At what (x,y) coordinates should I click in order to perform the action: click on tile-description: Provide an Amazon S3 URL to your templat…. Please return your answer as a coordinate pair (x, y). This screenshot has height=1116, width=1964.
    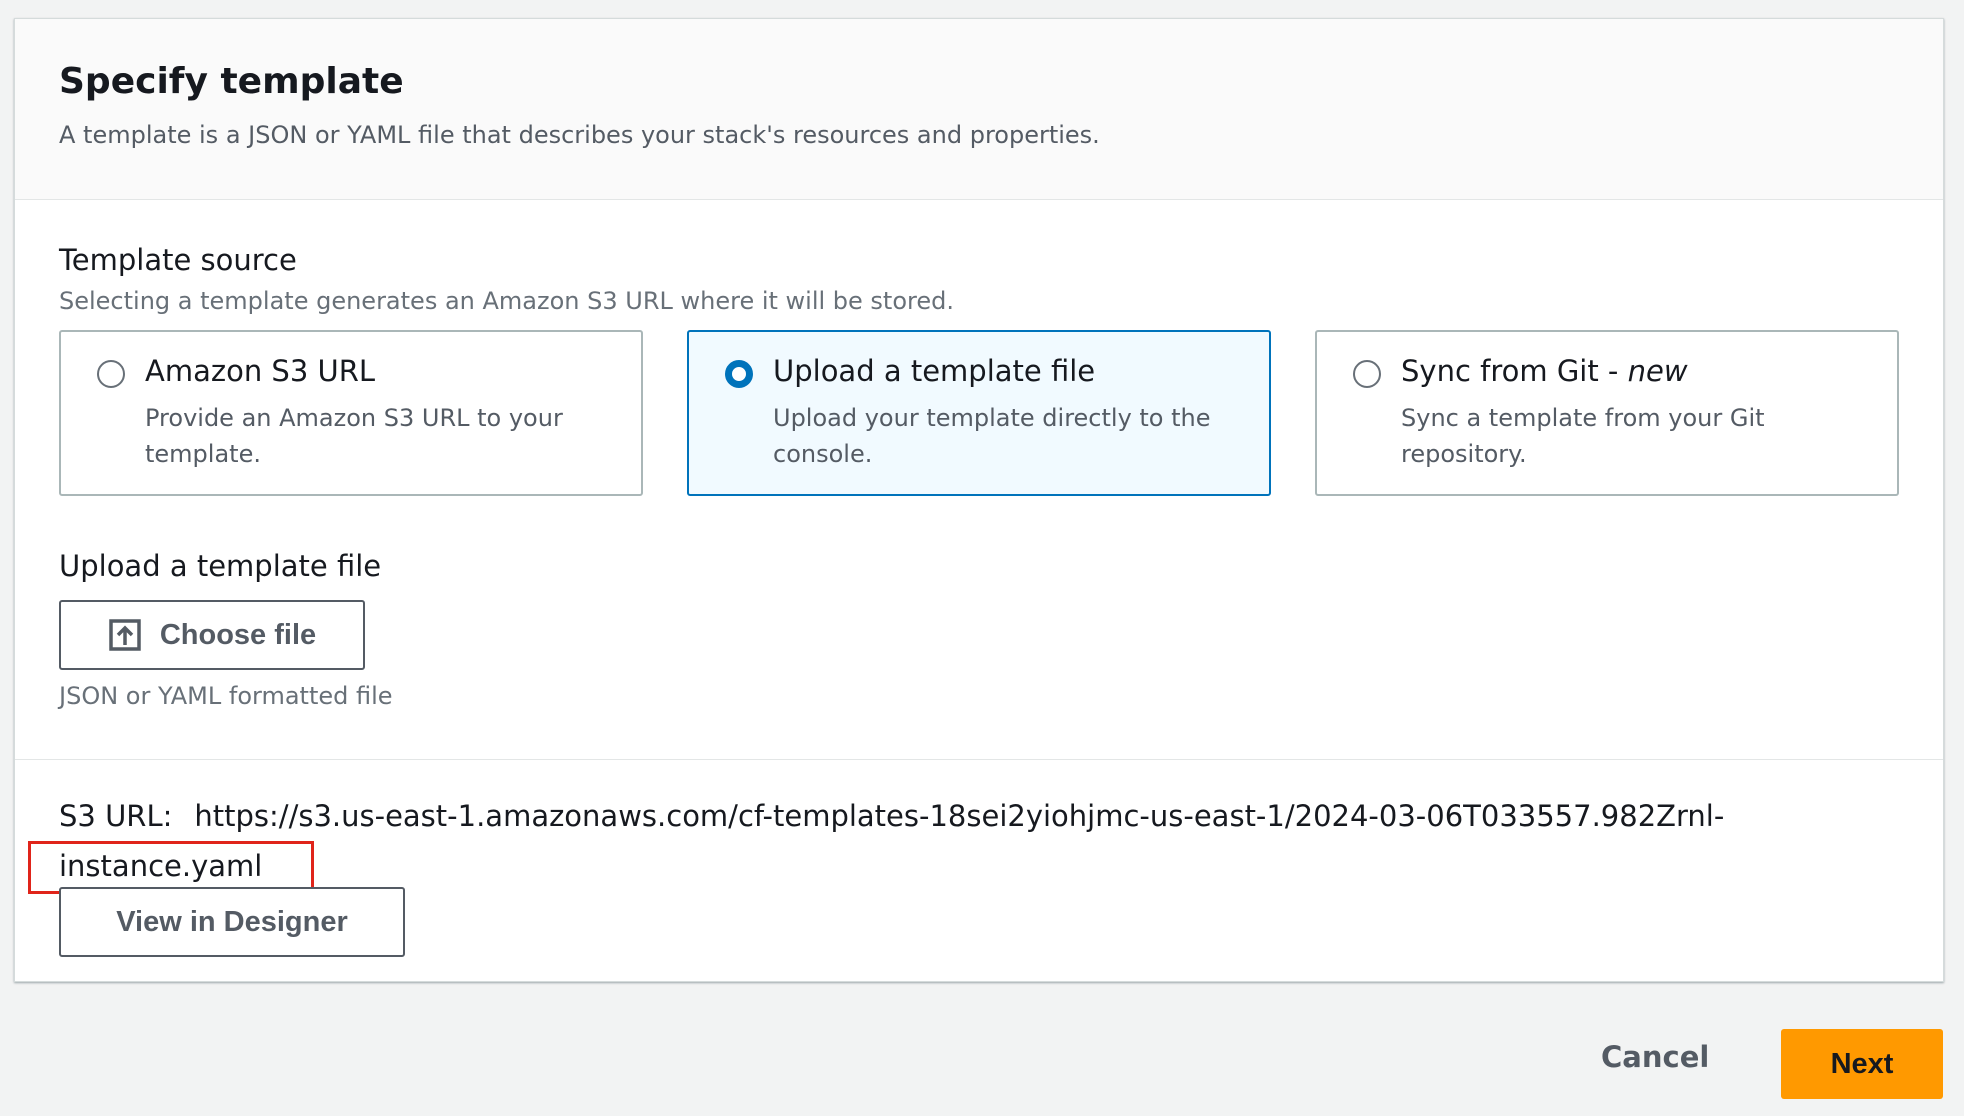
    Looking at the image, I should click on (354, 436).